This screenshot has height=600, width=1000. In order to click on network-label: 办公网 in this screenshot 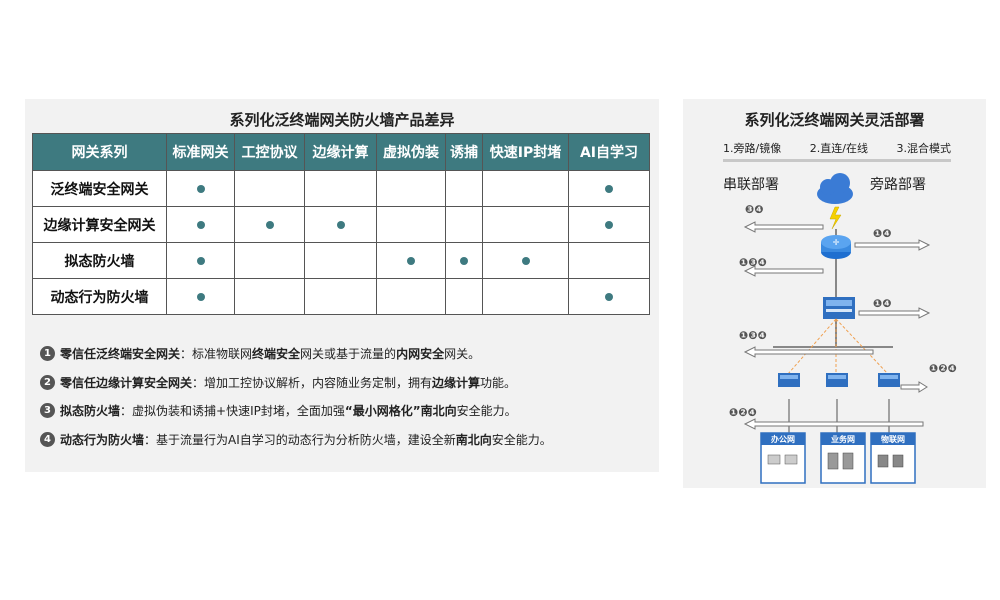, I will do `click(783, 439)`.